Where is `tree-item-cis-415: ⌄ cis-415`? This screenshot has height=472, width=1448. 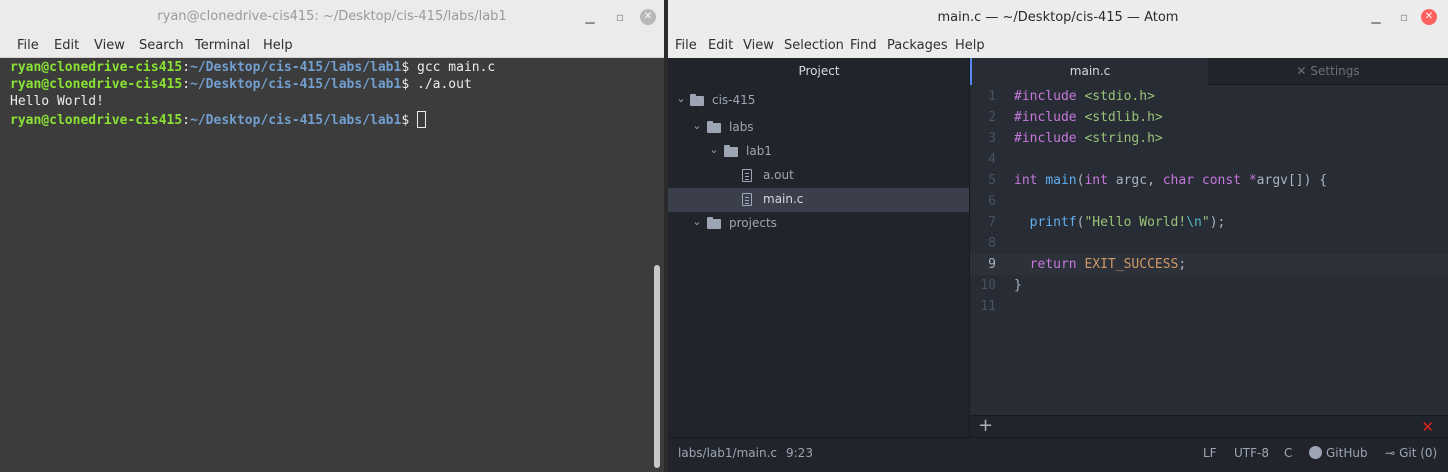 tree-item-cis-415: ⌄ cis-415 is located at coordinates (818, 101).